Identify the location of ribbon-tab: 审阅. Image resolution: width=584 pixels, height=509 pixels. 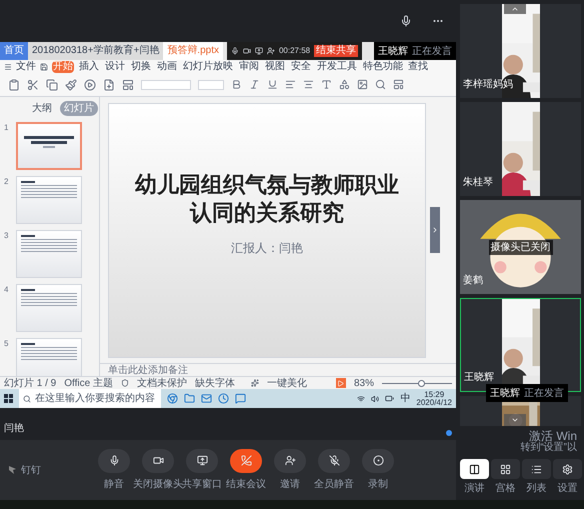
(249, 66).